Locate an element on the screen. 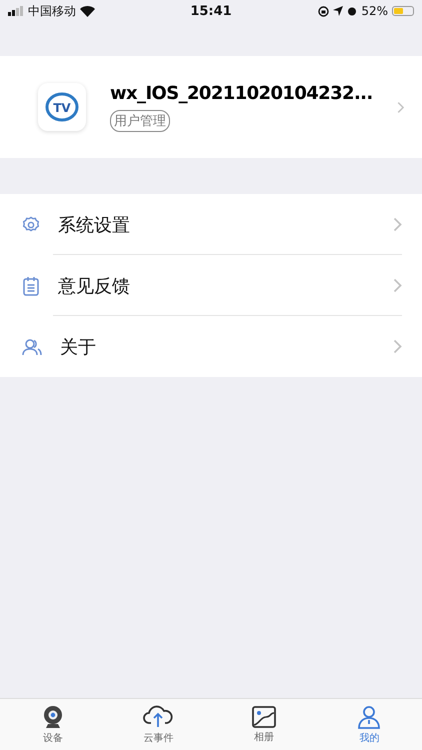  location-arrow-icon is located at coordinates (338, 11).